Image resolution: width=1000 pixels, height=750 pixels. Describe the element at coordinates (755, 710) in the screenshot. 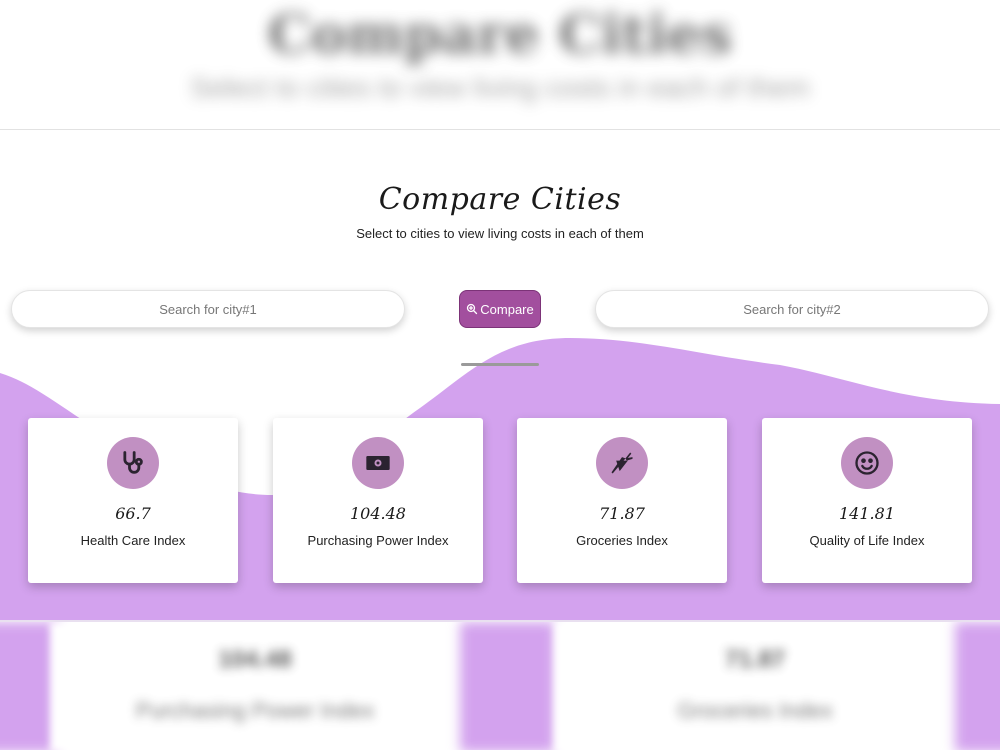

I see `background-card-label: Groceries Index` at that location.